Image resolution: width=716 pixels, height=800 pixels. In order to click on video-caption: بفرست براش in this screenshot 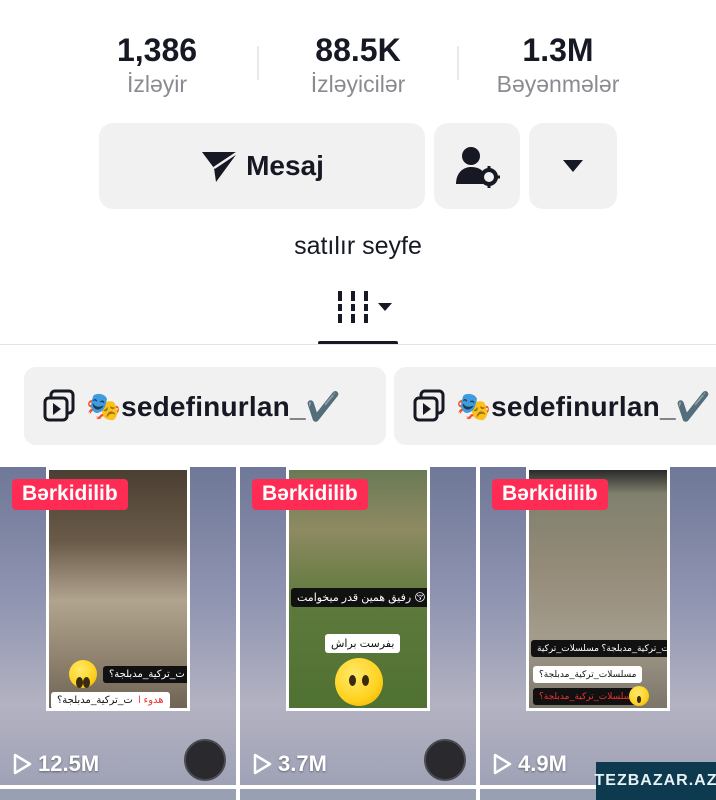, I will do `click(363, 643)`.